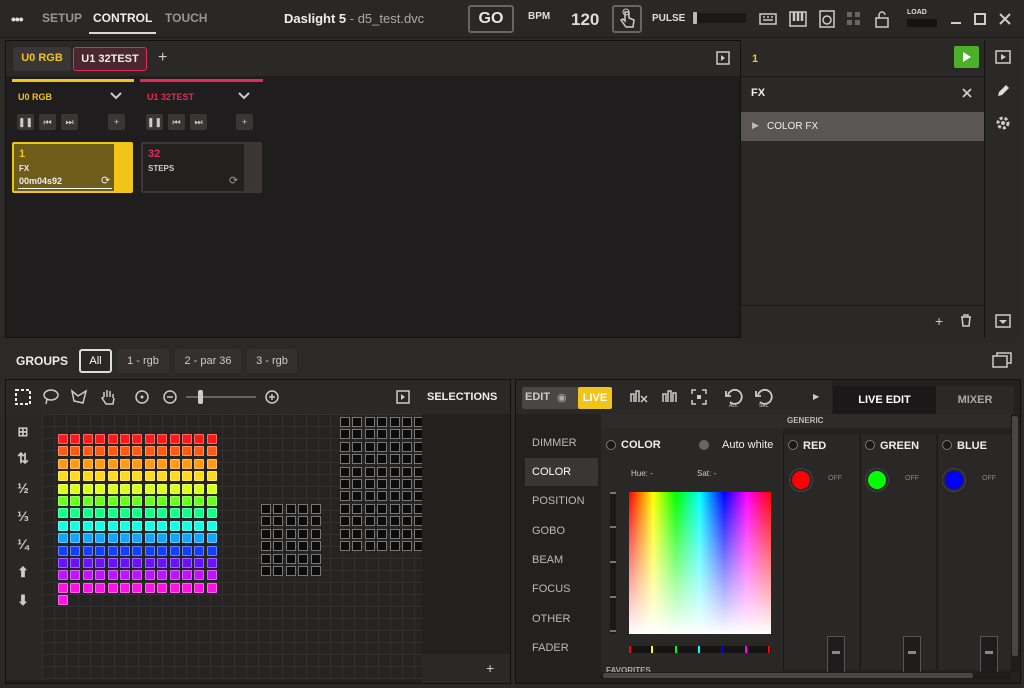  What do you see at coordinates (699, 397) in the screenshot?
I see `focus-frame-icon` at bounding box center [699, 397].